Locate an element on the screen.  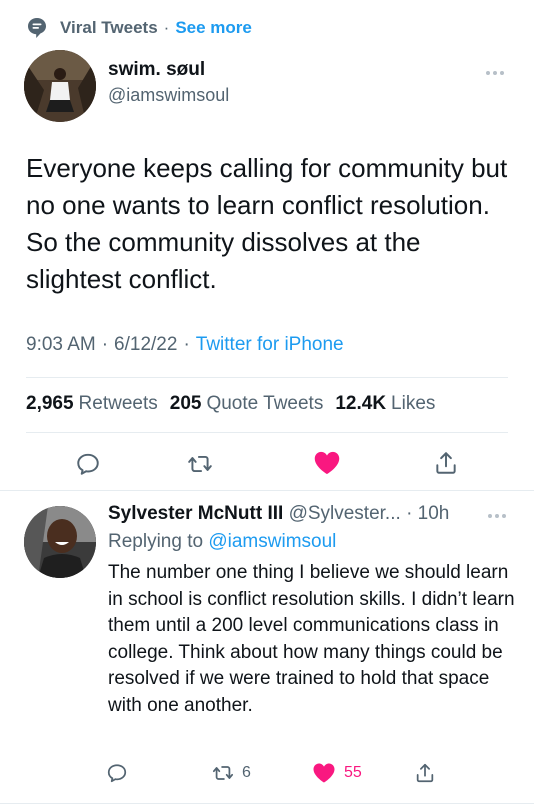
more-options-icon is located at coordinates (496, 73).